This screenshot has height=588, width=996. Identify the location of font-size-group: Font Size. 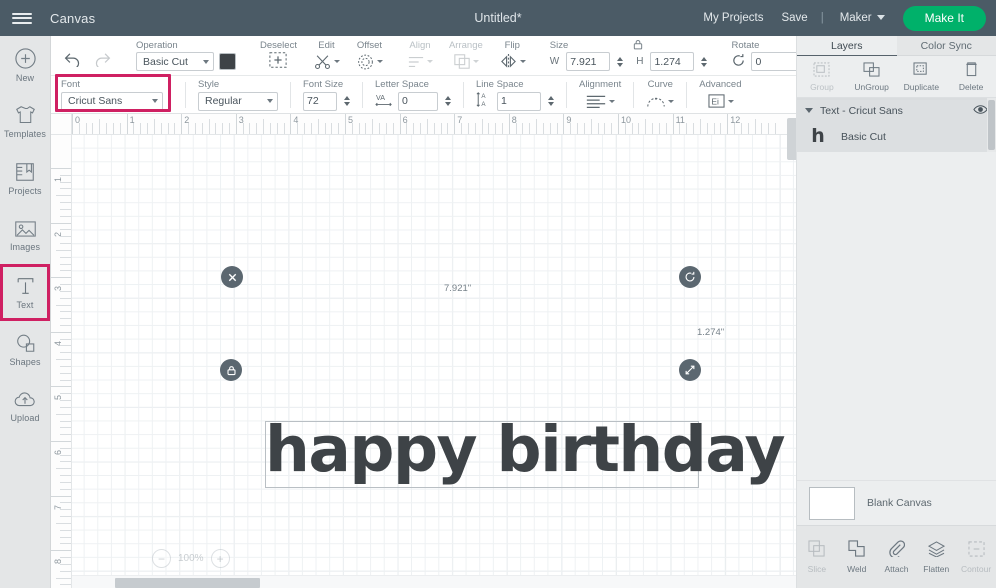
(326, 95).